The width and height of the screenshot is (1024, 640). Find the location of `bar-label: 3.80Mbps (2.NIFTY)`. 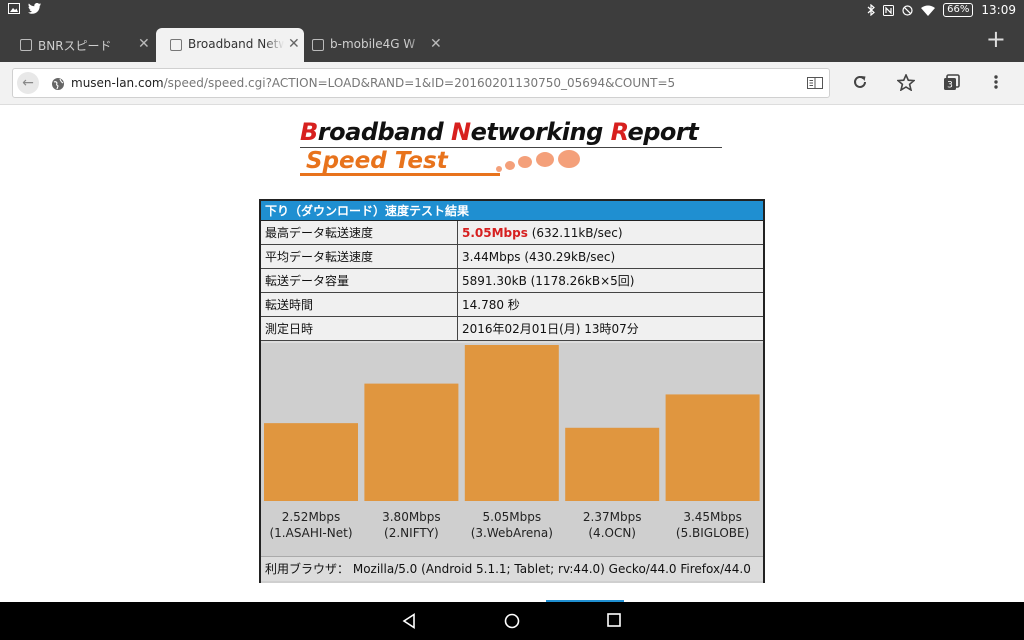

bar-label: 3.80Mbps (2.NIFTY) is located at coordinates (411, 525).